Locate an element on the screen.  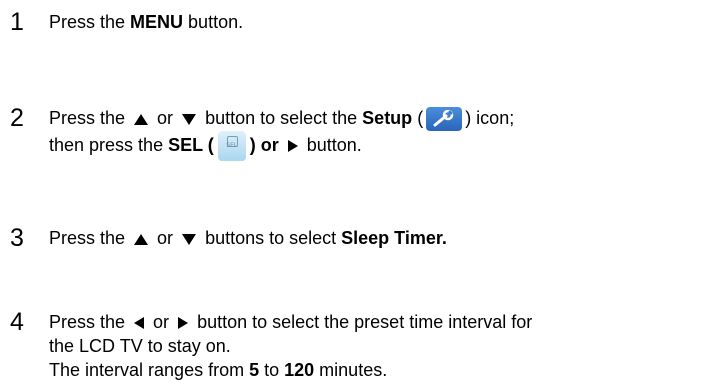
wrench-icon is located at coordinates (444, 119).